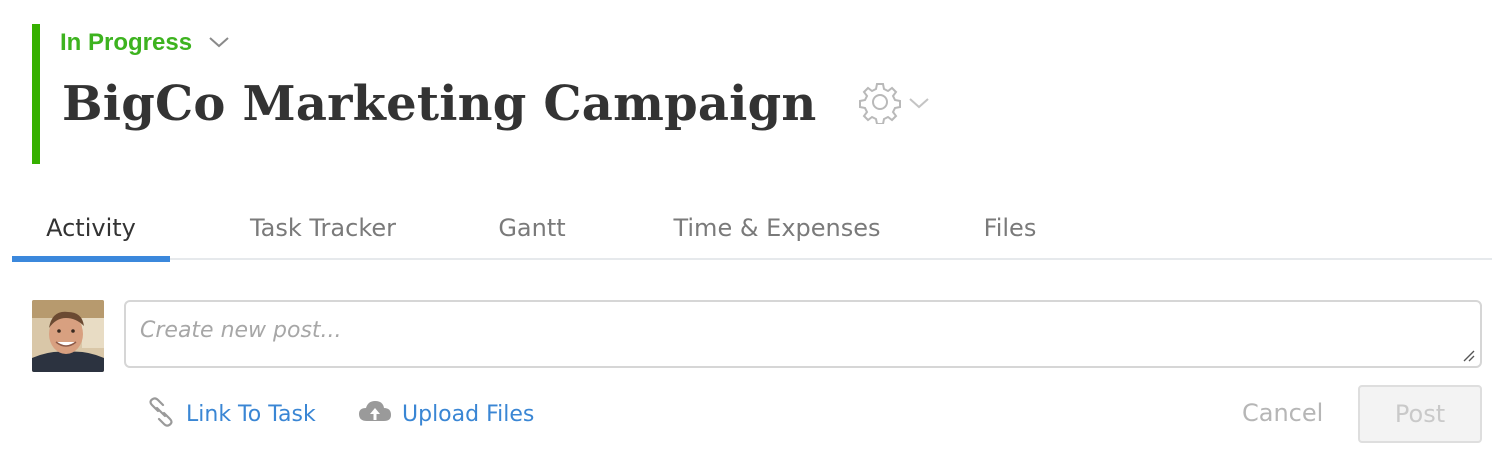 The image size is (1492, 468). What do you see at coordinates (1010, 228) in the screenshot?
I see `tab-files: Files` at bounding box center [1010, 228].